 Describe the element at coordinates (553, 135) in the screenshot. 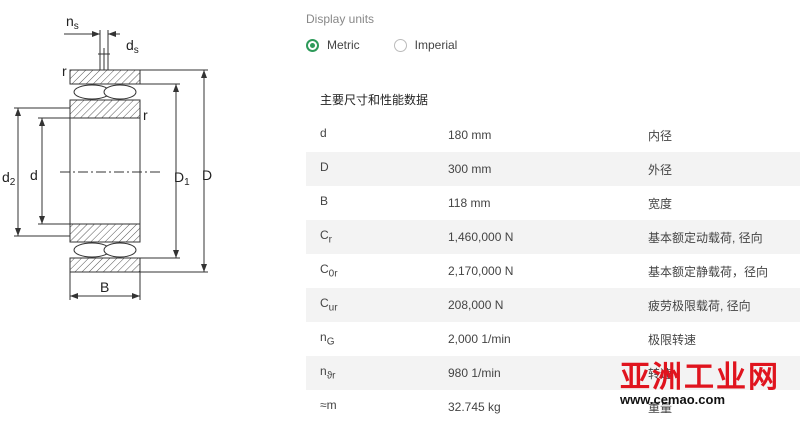

I see `table-row: d 180 mm 内径` at that location.